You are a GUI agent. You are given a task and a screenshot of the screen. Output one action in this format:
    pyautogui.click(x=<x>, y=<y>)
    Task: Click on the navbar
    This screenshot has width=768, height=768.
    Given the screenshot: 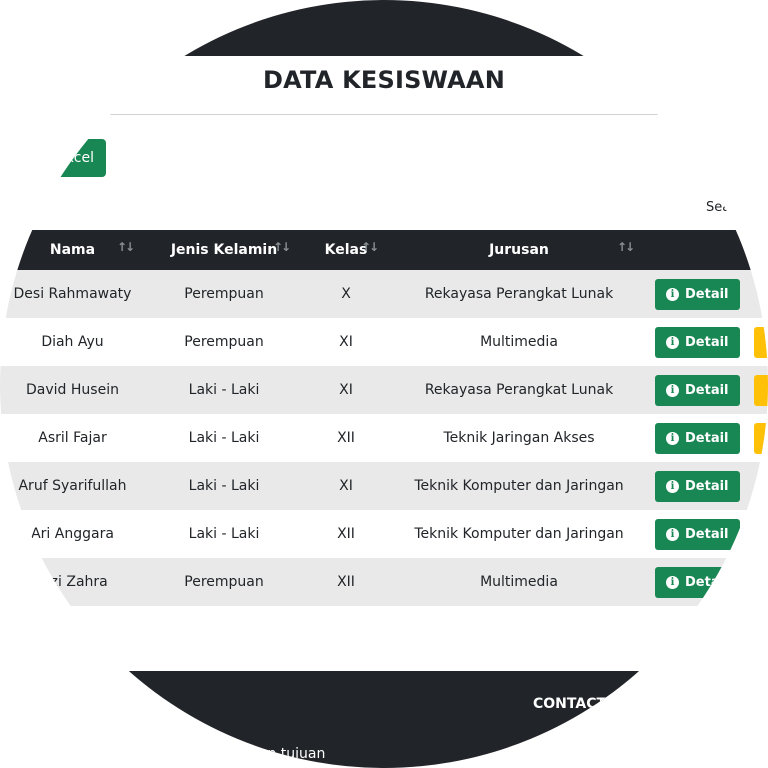 What is the action you would take?
    pyautogui.click(x=384, y=28)
    